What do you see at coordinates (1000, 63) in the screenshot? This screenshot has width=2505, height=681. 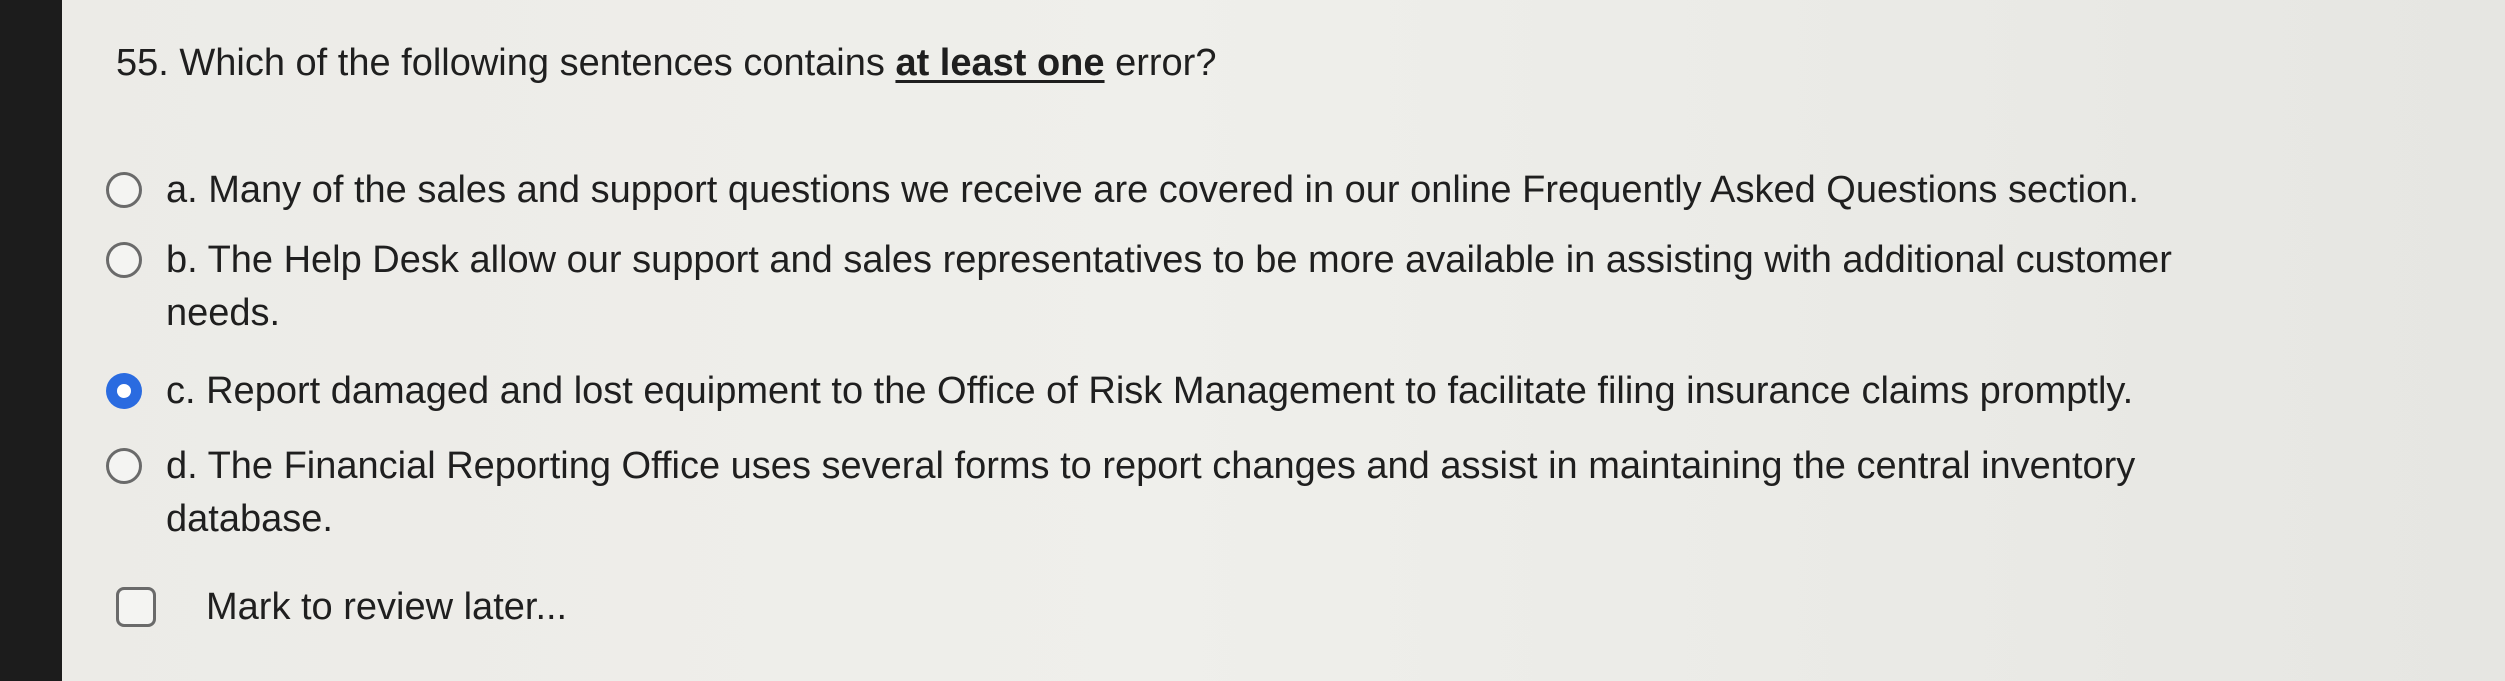 I see `question-emphasis: at least one` at bounding box center [1000, 63].